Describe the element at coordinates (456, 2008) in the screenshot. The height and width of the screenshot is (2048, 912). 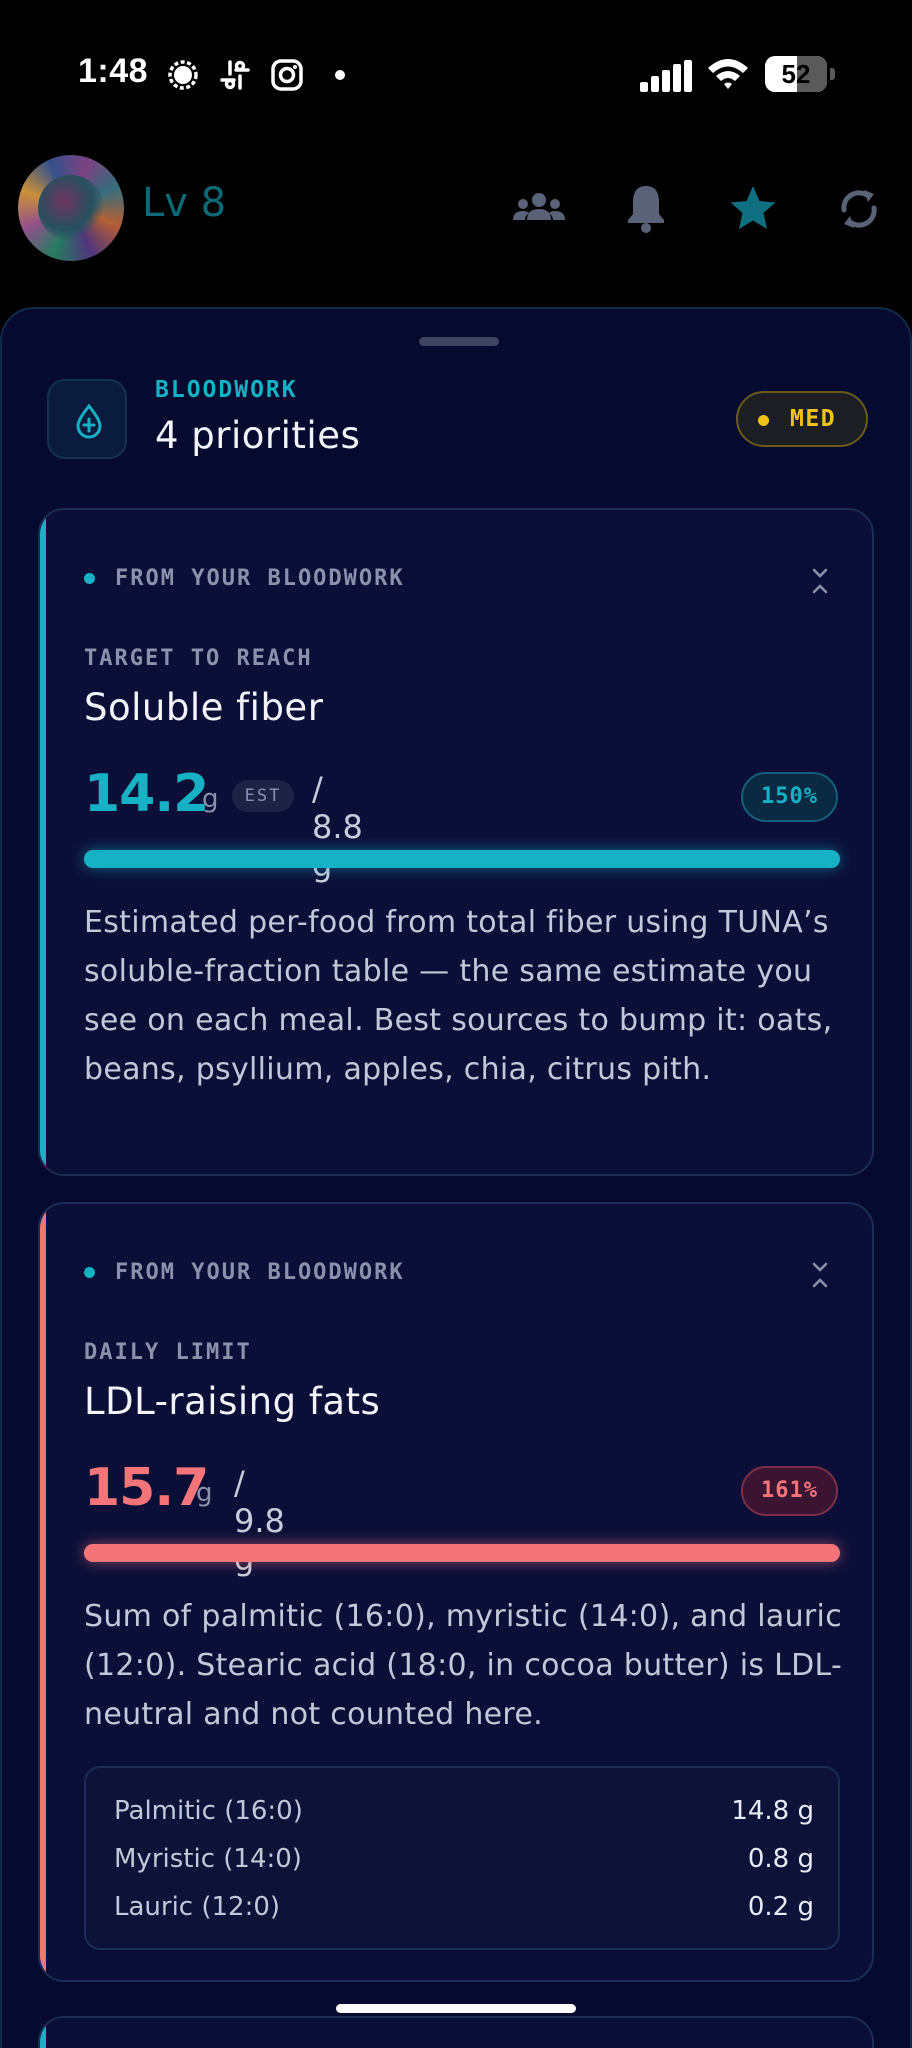
I see `home-indicator` at that location.